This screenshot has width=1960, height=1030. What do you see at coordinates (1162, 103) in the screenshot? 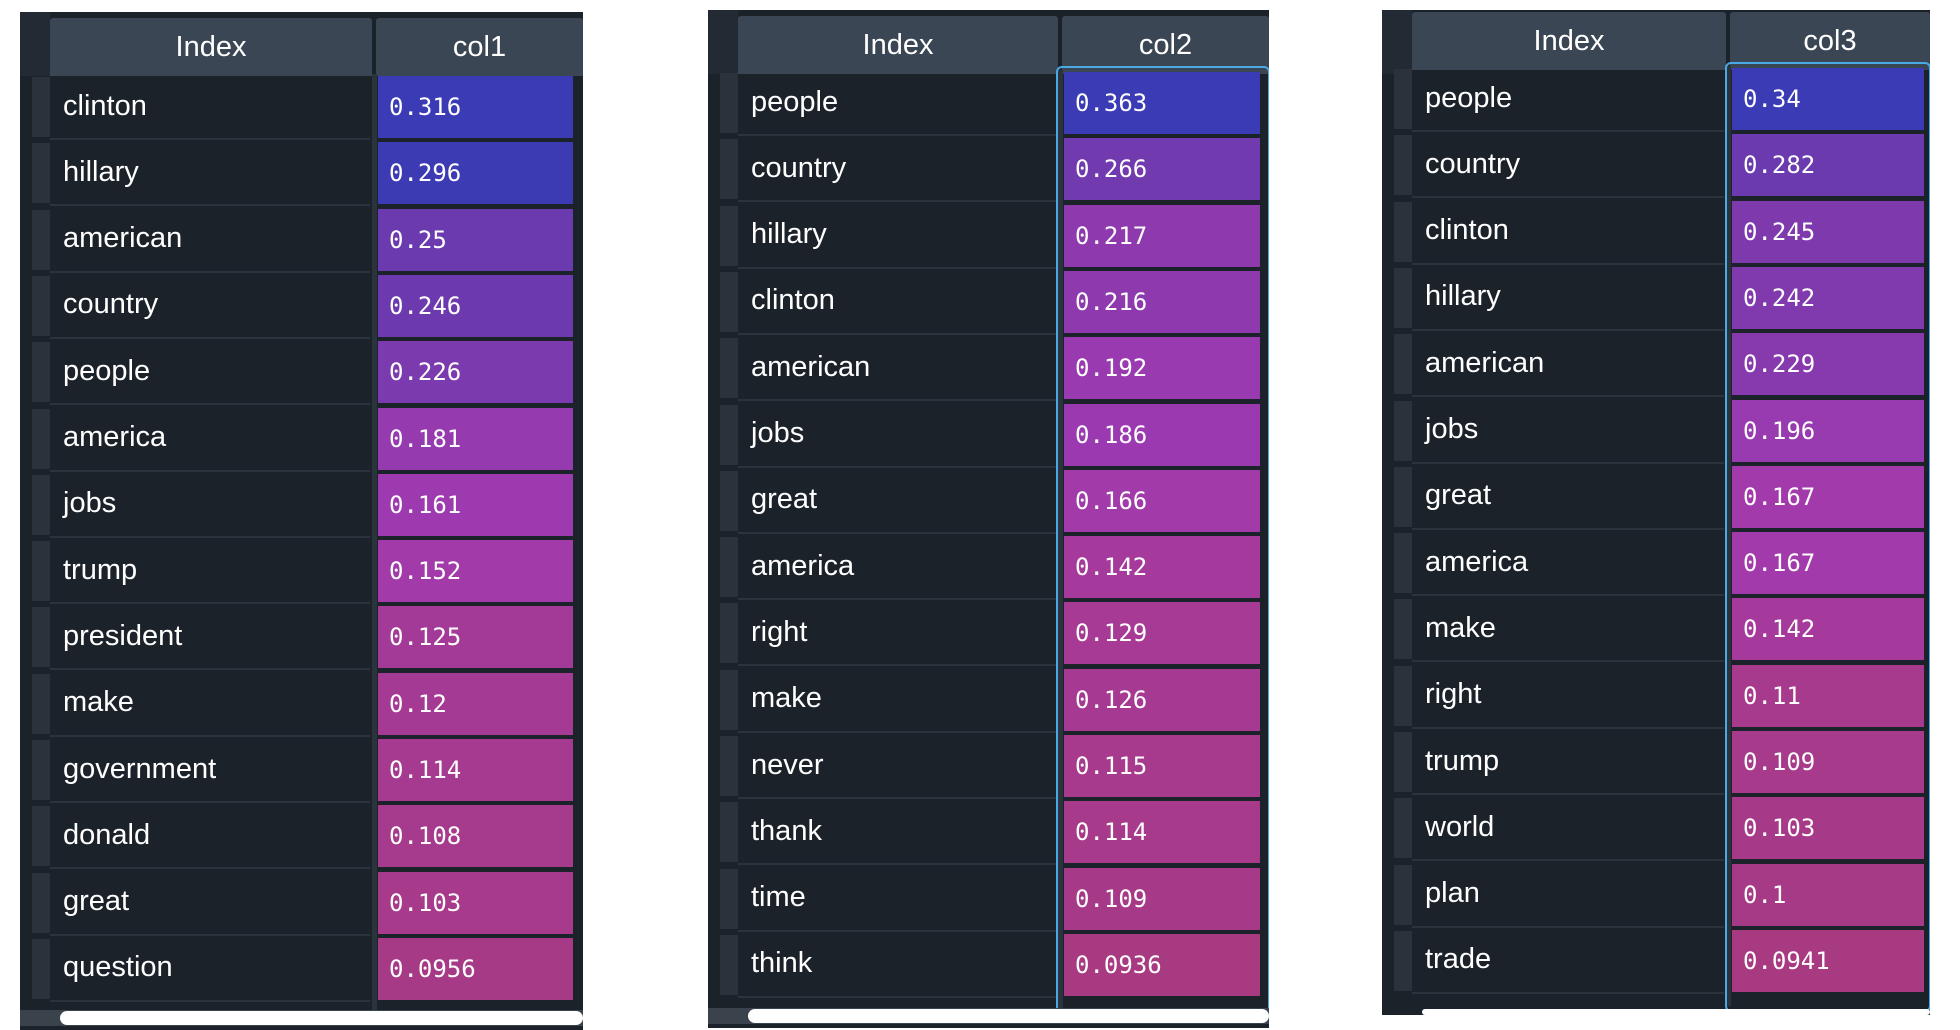
I see `value-cell: 0.363` at bounding box center [1162, 103].